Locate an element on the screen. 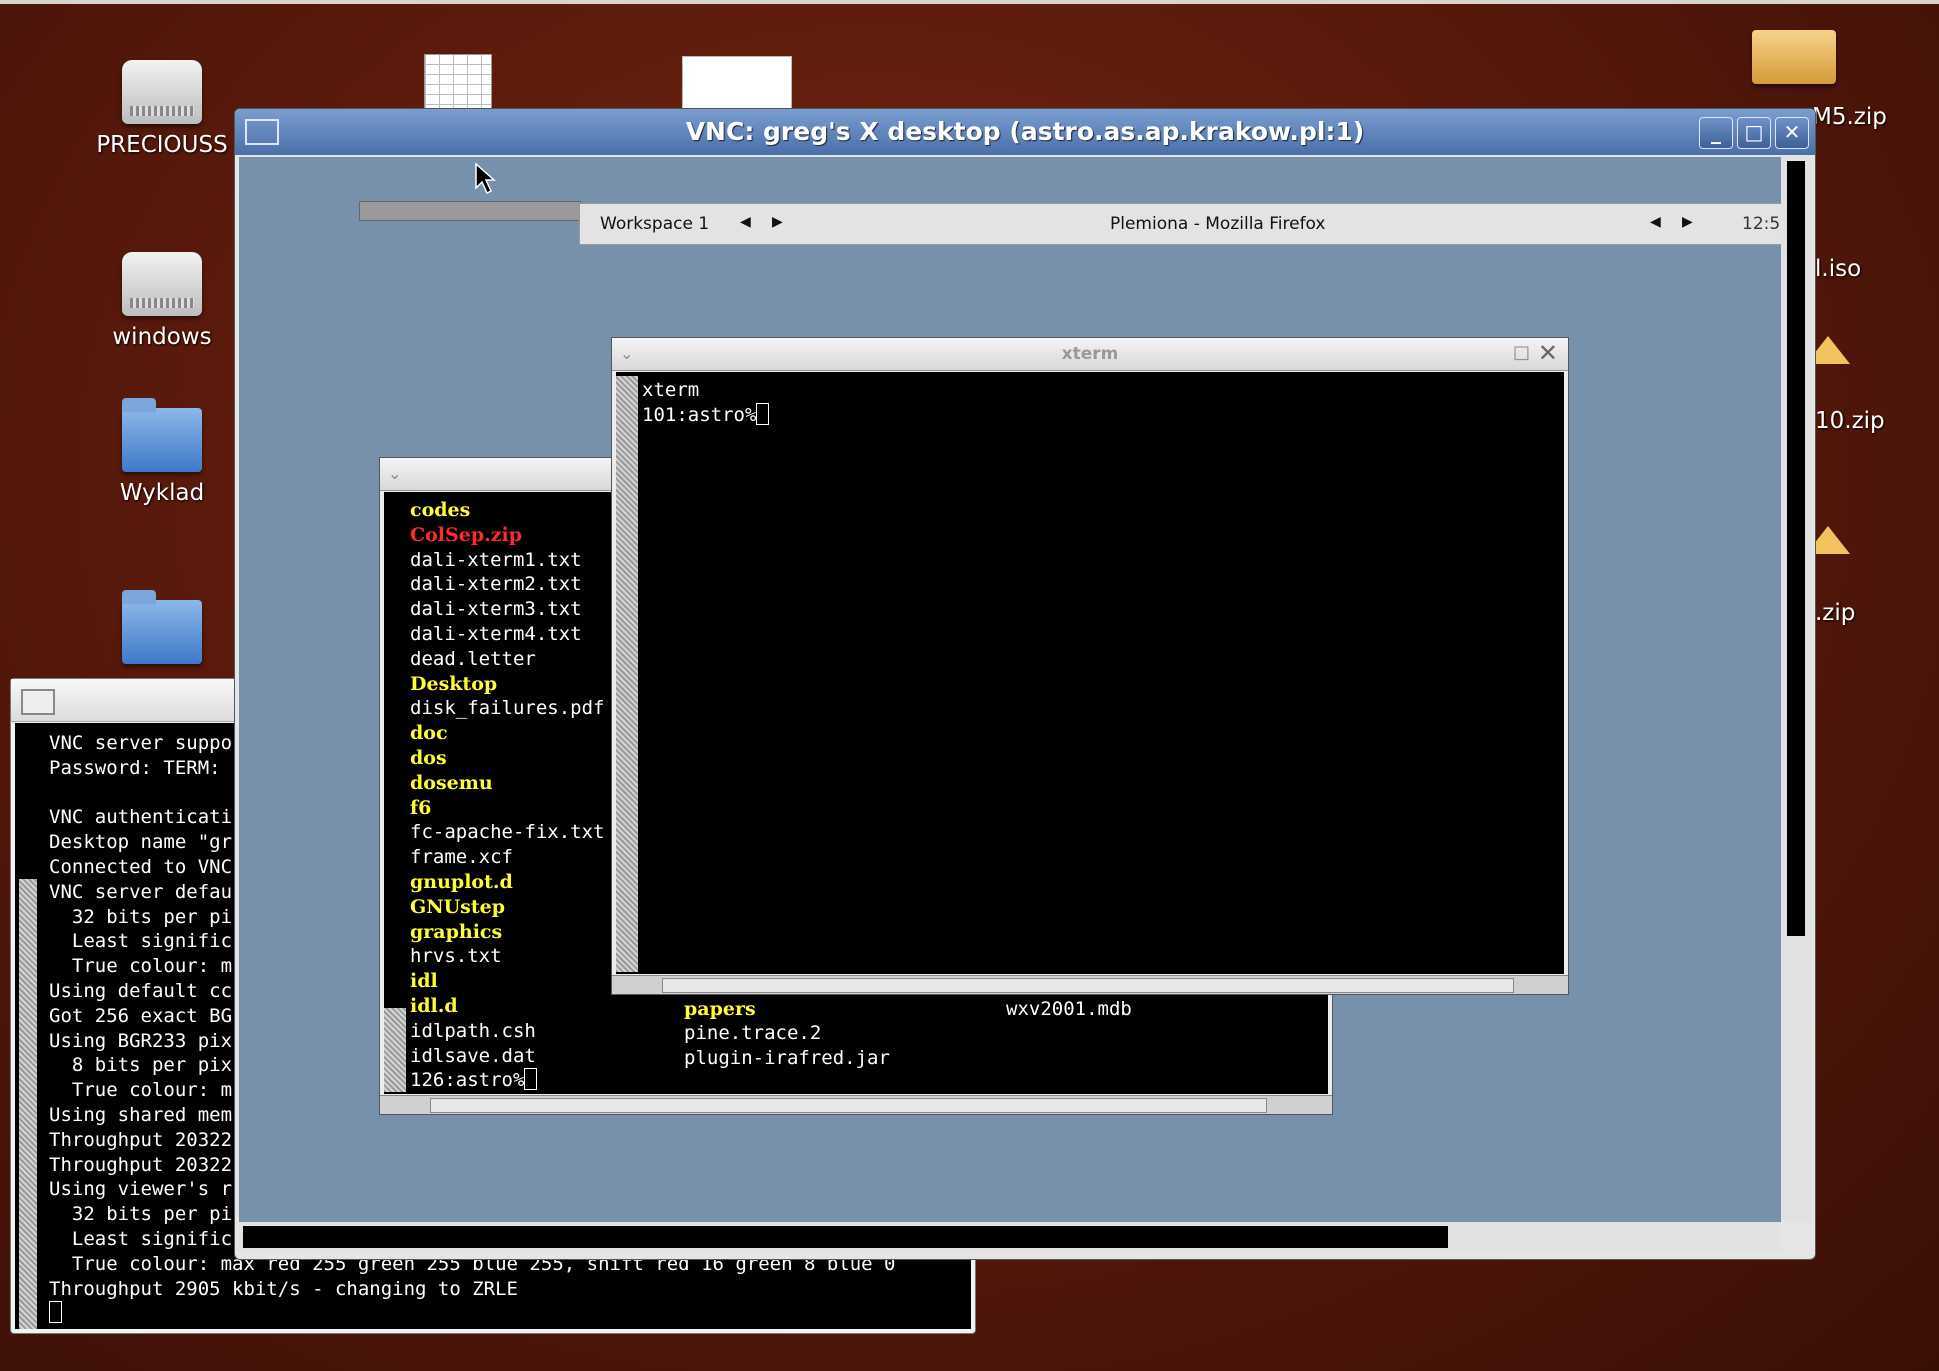 The height and width of the screenshot is (1371, 1939). desktop-icon-wyklad: Wyklad is located at coordinates (162, 452).